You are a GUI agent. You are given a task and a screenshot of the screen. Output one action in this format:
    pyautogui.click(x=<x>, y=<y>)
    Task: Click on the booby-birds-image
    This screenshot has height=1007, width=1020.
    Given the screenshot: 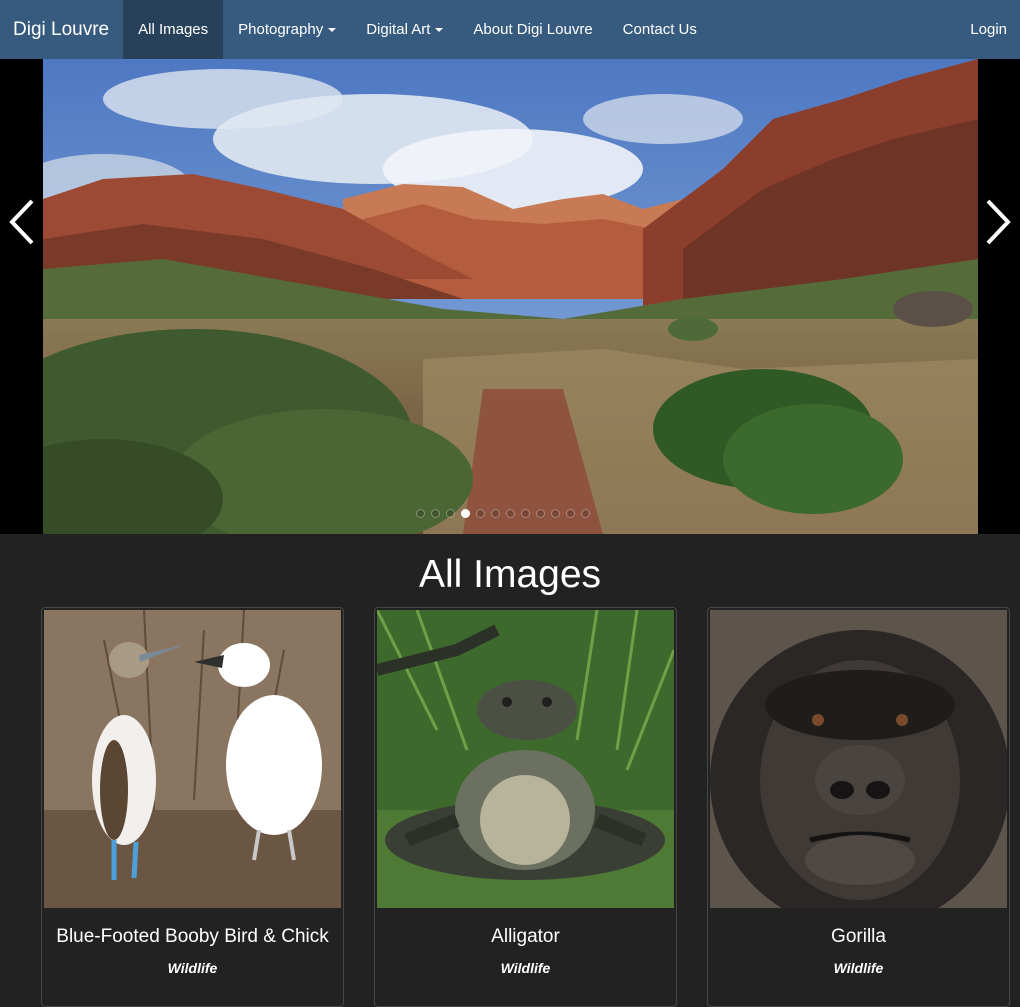 What is the action you would take?
    pyautogui.click(x=192, y=759)
    